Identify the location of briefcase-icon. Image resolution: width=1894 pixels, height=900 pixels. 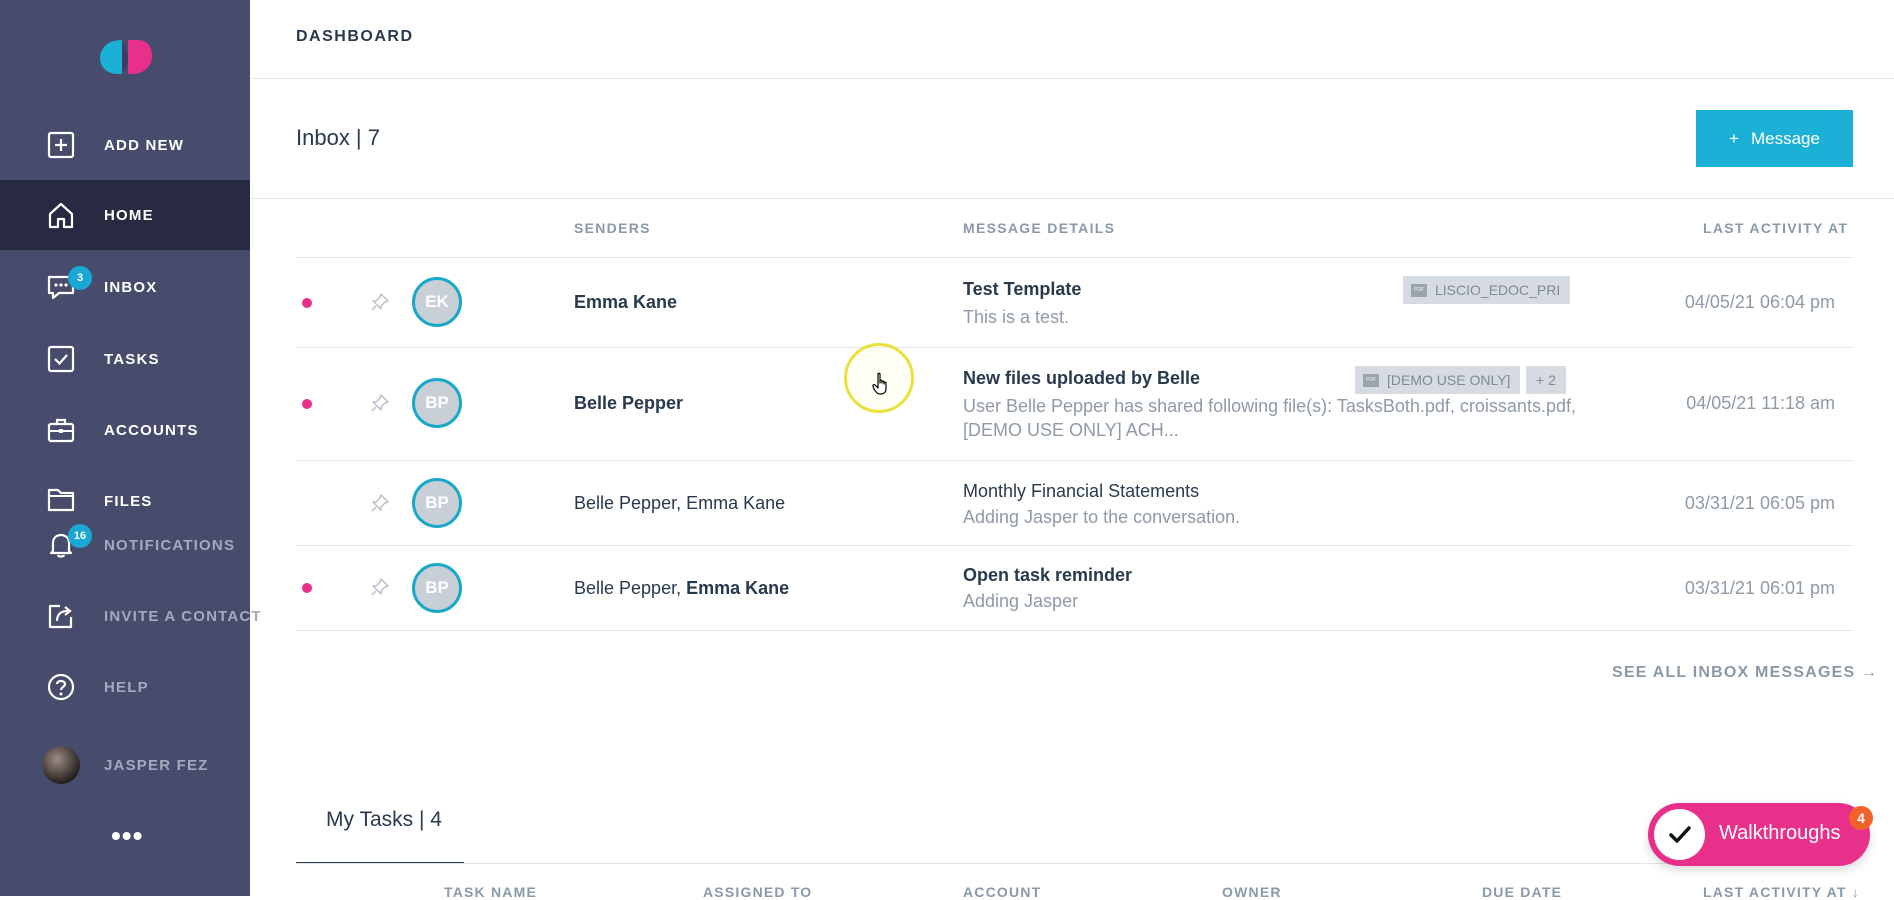
(61, 430).